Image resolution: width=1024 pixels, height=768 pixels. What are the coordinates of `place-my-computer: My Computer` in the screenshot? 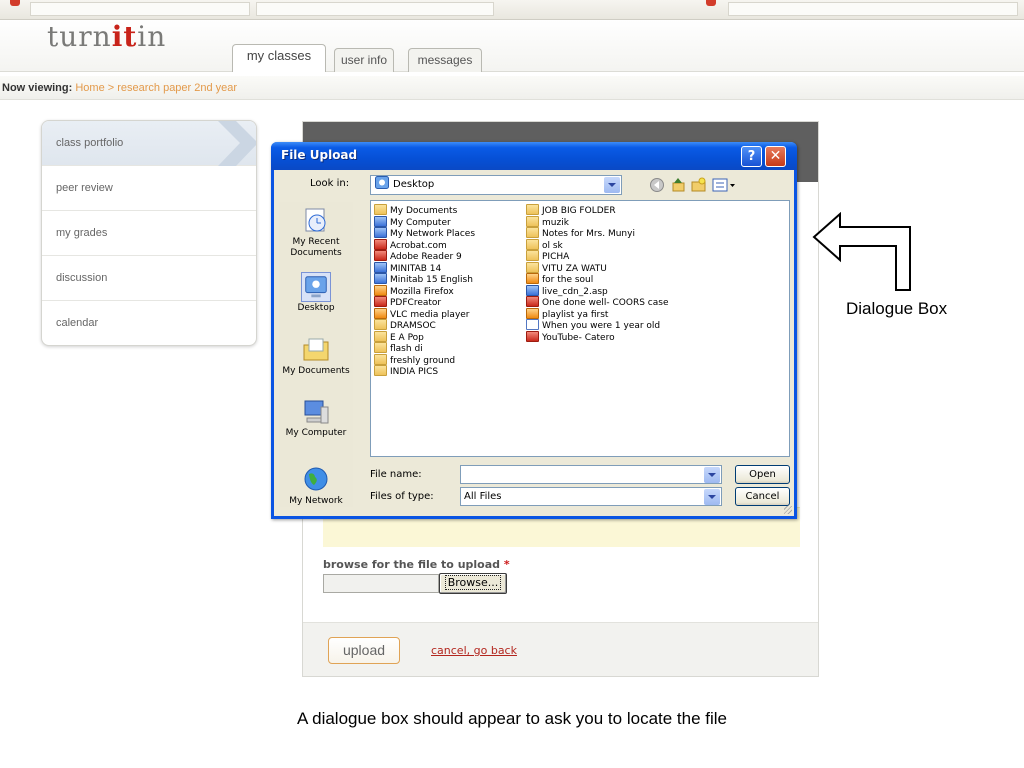 It's located at (316, 418).